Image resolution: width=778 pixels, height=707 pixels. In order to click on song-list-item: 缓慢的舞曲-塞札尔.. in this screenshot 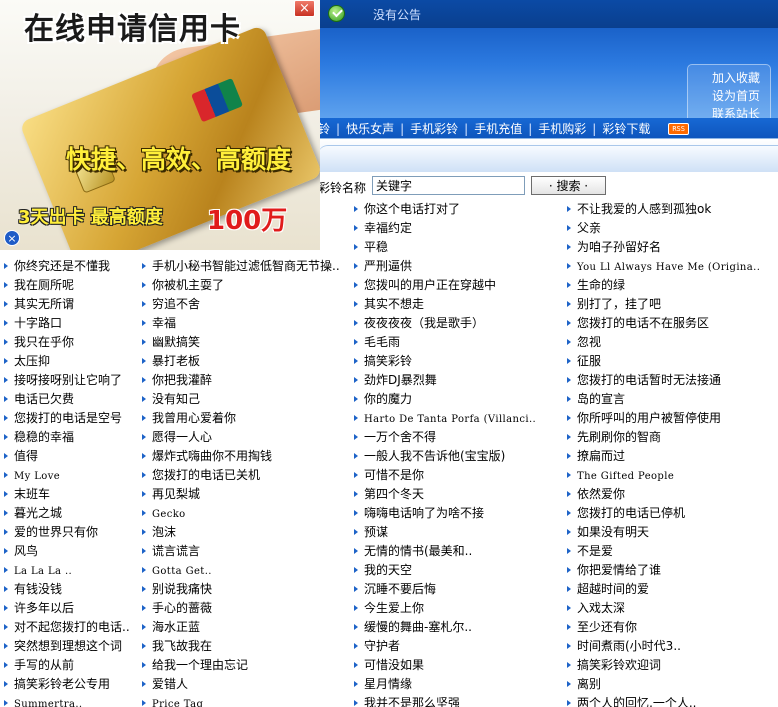, I will do `click(459, 627)`.